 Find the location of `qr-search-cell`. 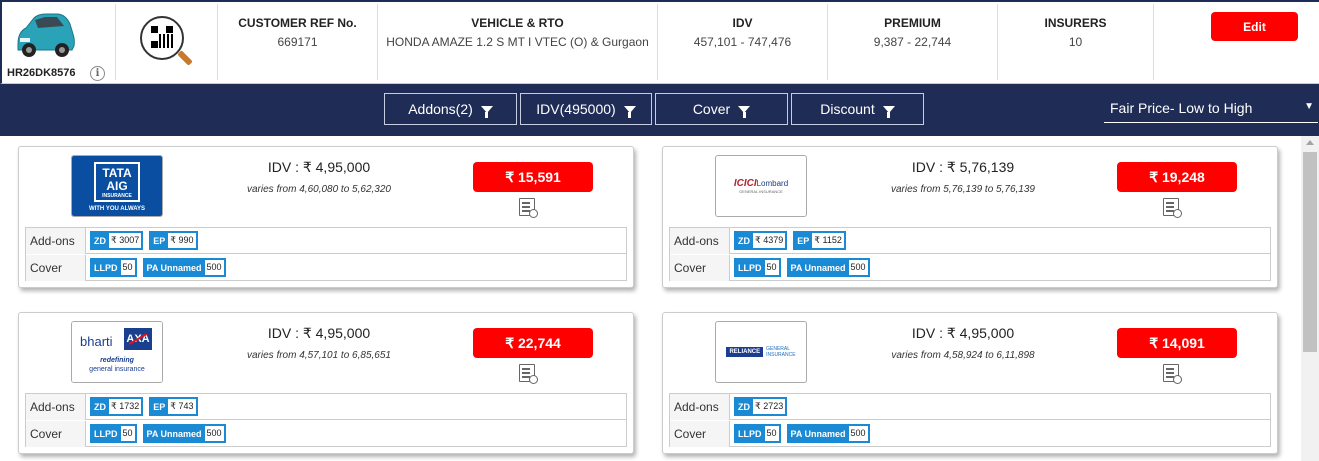

qr-search-cell is located at coordinates (169, 42).